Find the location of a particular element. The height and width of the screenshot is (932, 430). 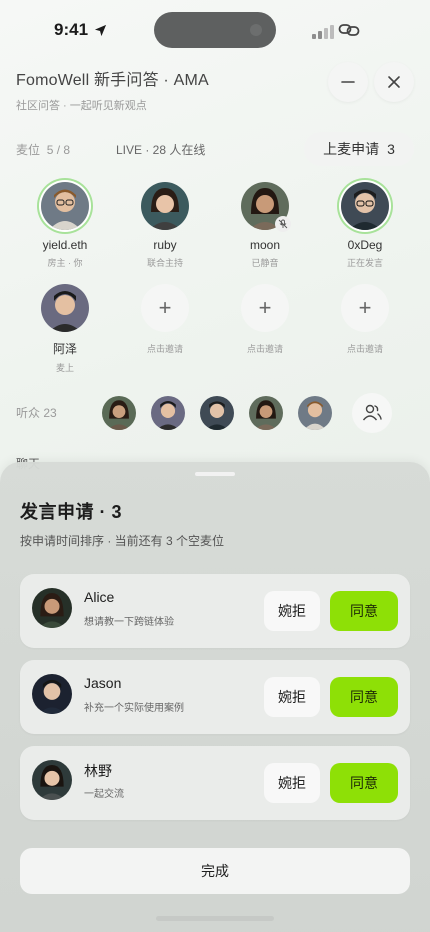

seat-role: 房主 · 你 is located at coordinates (65, 263).